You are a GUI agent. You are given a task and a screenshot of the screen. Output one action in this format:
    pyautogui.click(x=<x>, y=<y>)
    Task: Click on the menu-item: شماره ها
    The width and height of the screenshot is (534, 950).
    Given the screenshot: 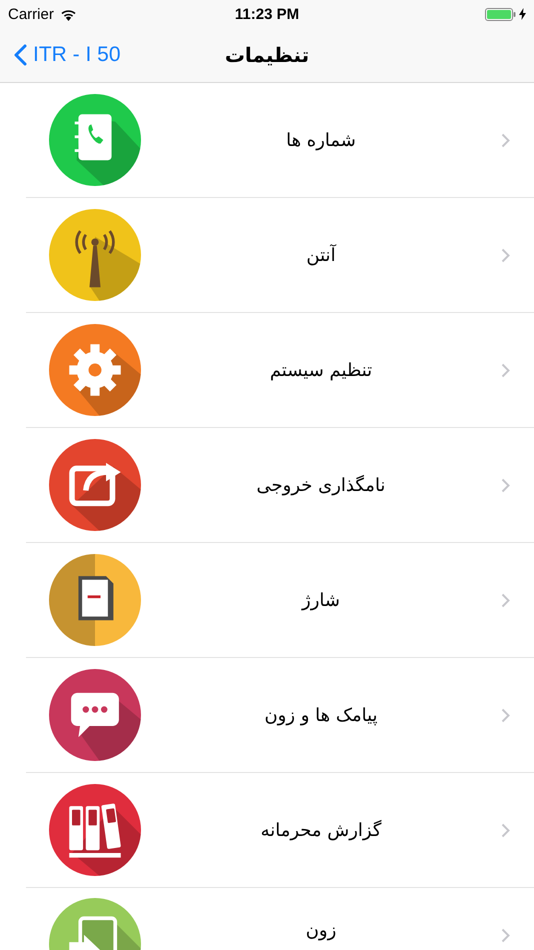 What is the action you would take?
    pyautogui.click(x=280, y=140)
    